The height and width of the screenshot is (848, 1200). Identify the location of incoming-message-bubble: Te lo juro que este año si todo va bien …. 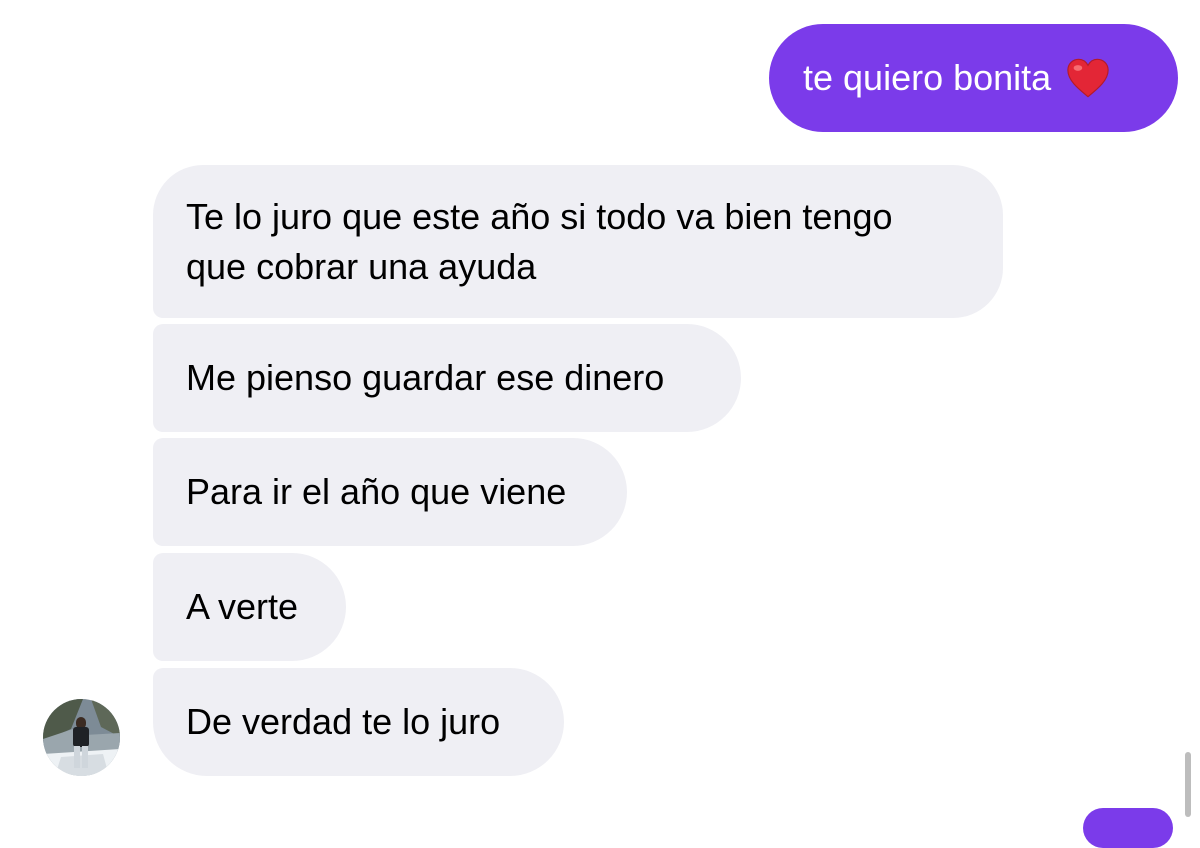
(578, 241).